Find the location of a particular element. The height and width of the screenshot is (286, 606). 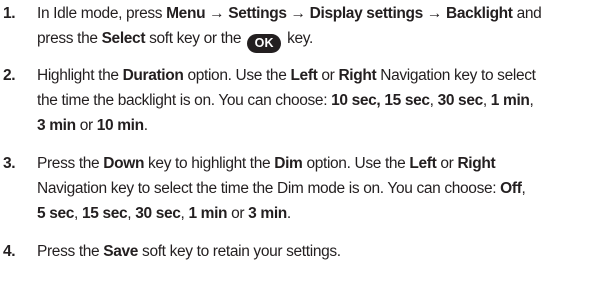

text-run: soft key or the is located at coordinates (195, 38).